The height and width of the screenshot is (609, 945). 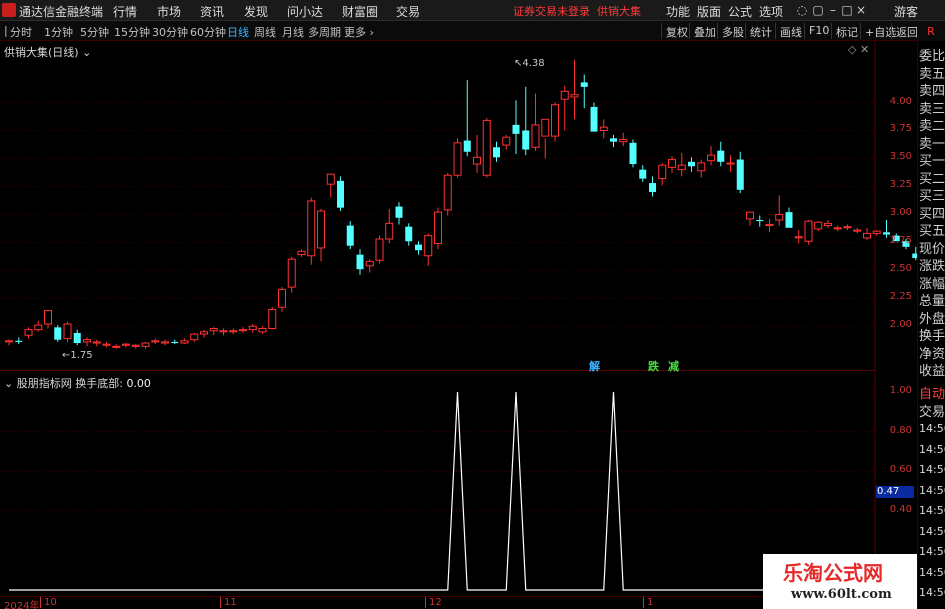 What do you see at coordinates (293, 32) in the screenshot?
I see `period-monthly: 月线` at bounding box center [293, 32].